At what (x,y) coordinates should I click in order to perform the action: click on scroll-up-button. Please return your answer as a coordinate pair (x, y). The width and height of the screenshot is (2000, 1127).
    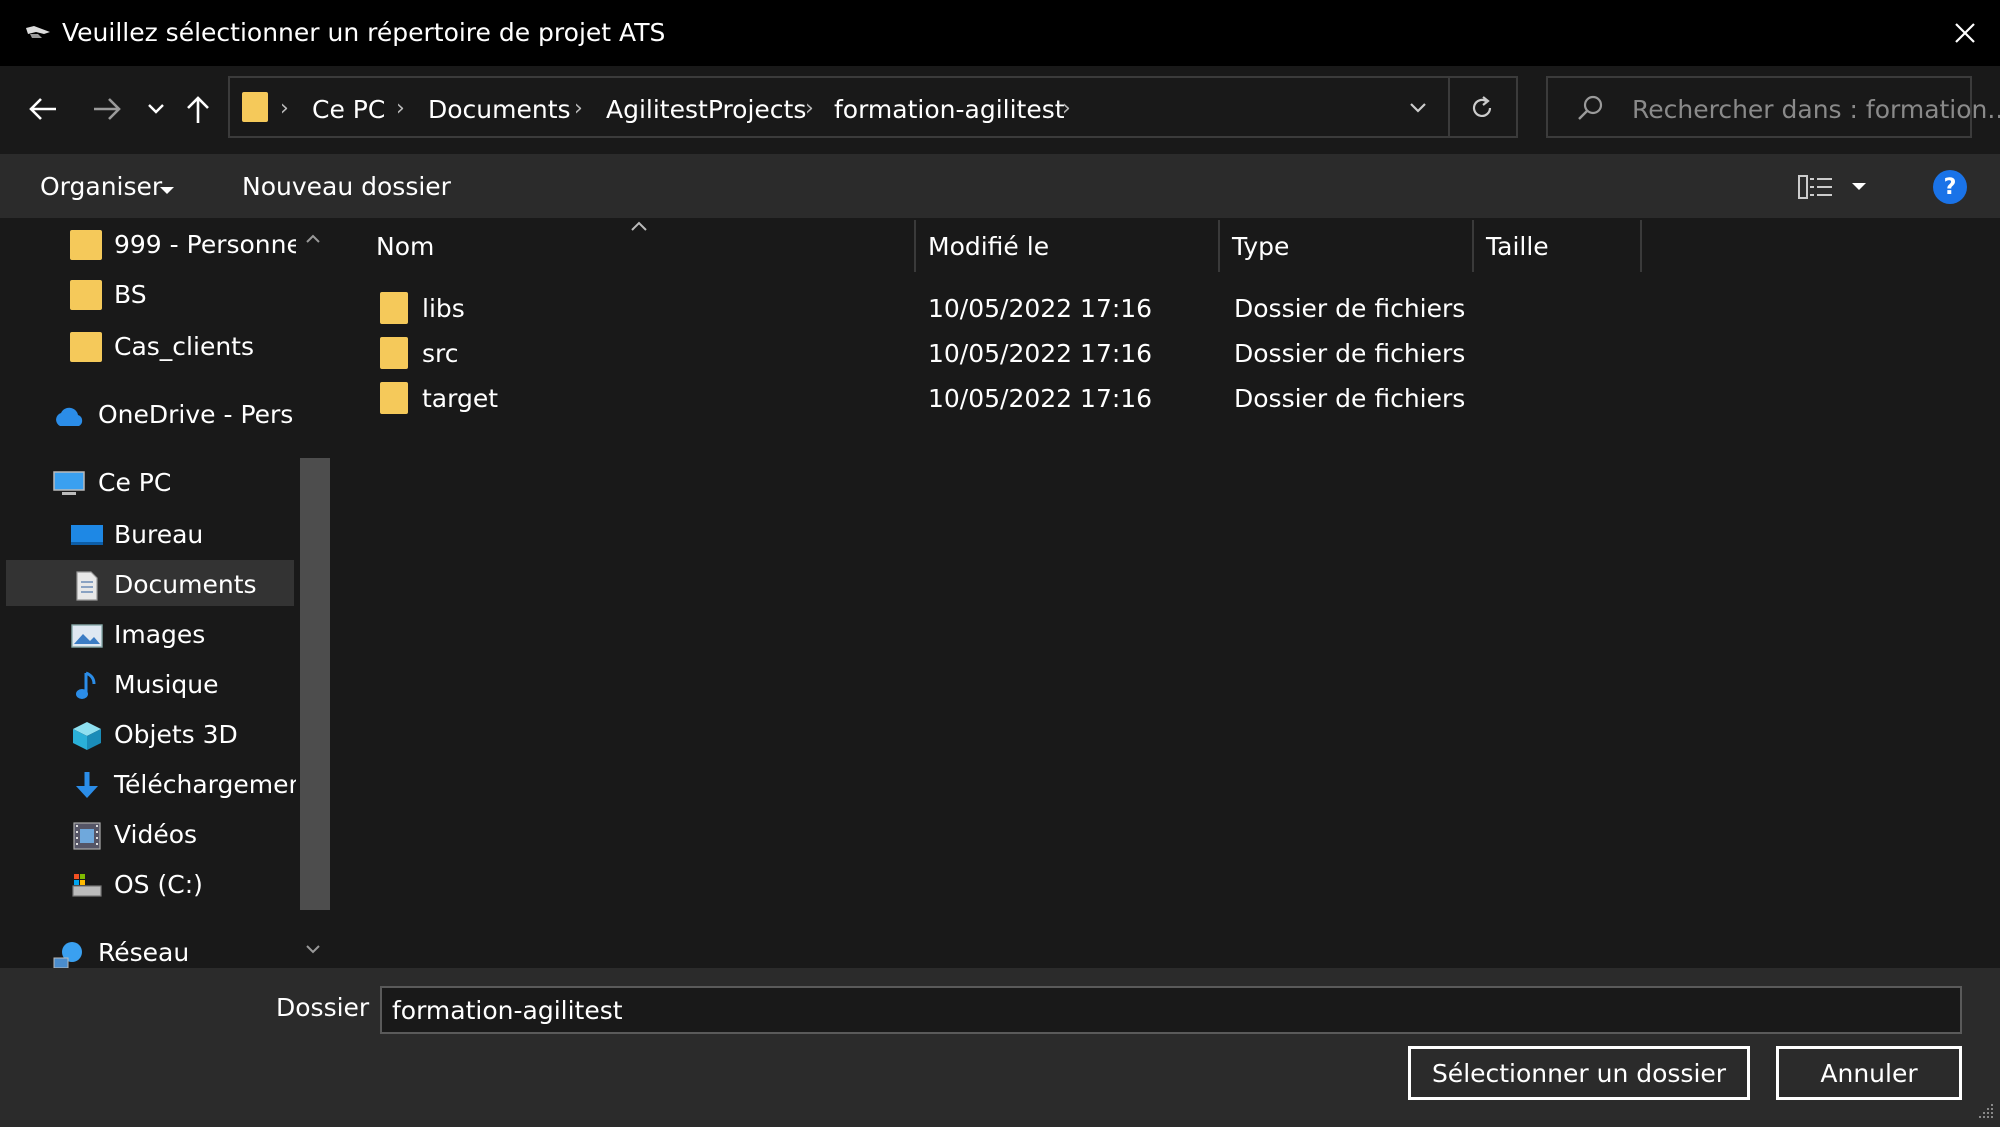
    Looking at the image, I should click on (313, 239).